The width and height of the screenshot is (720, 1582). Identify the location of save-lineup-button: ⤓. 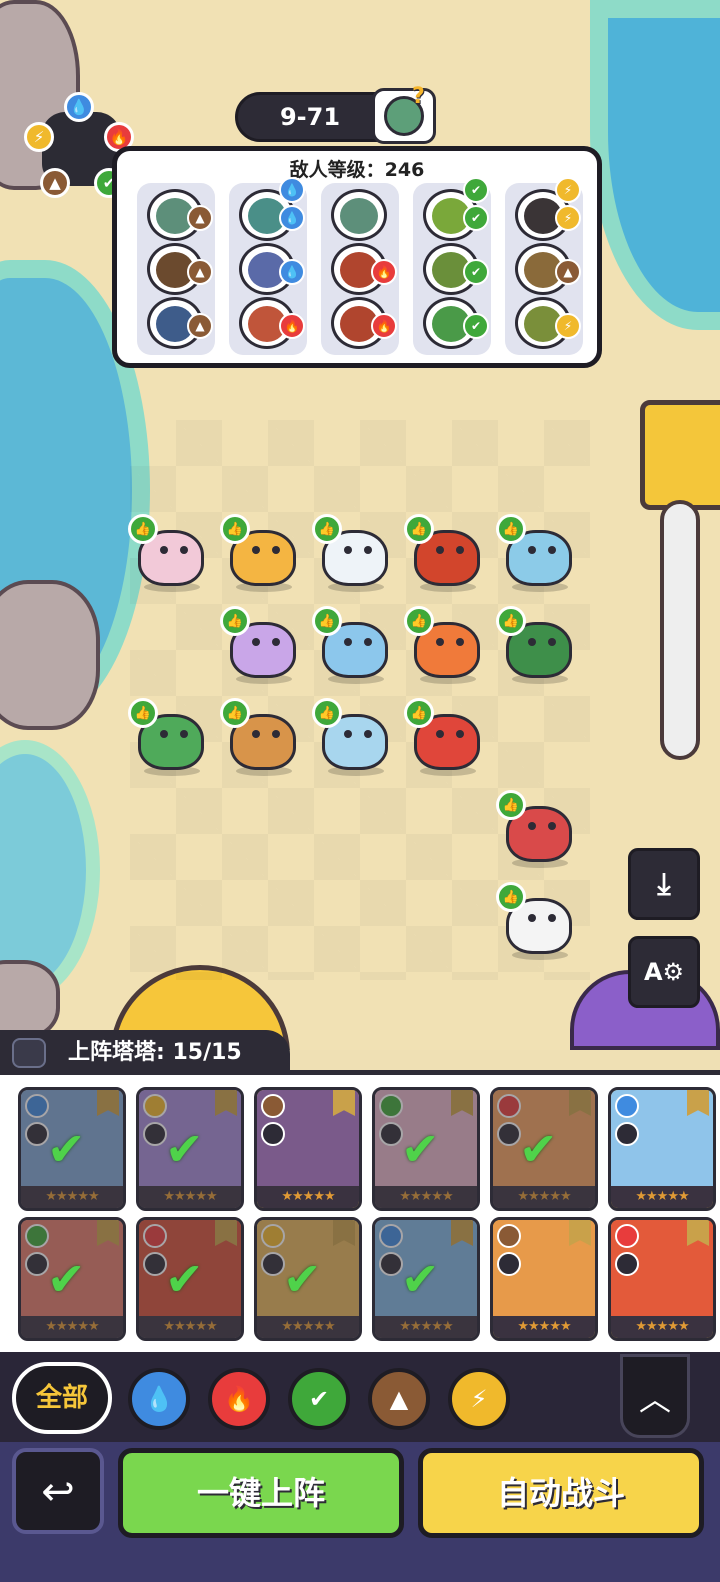
(664, 884).